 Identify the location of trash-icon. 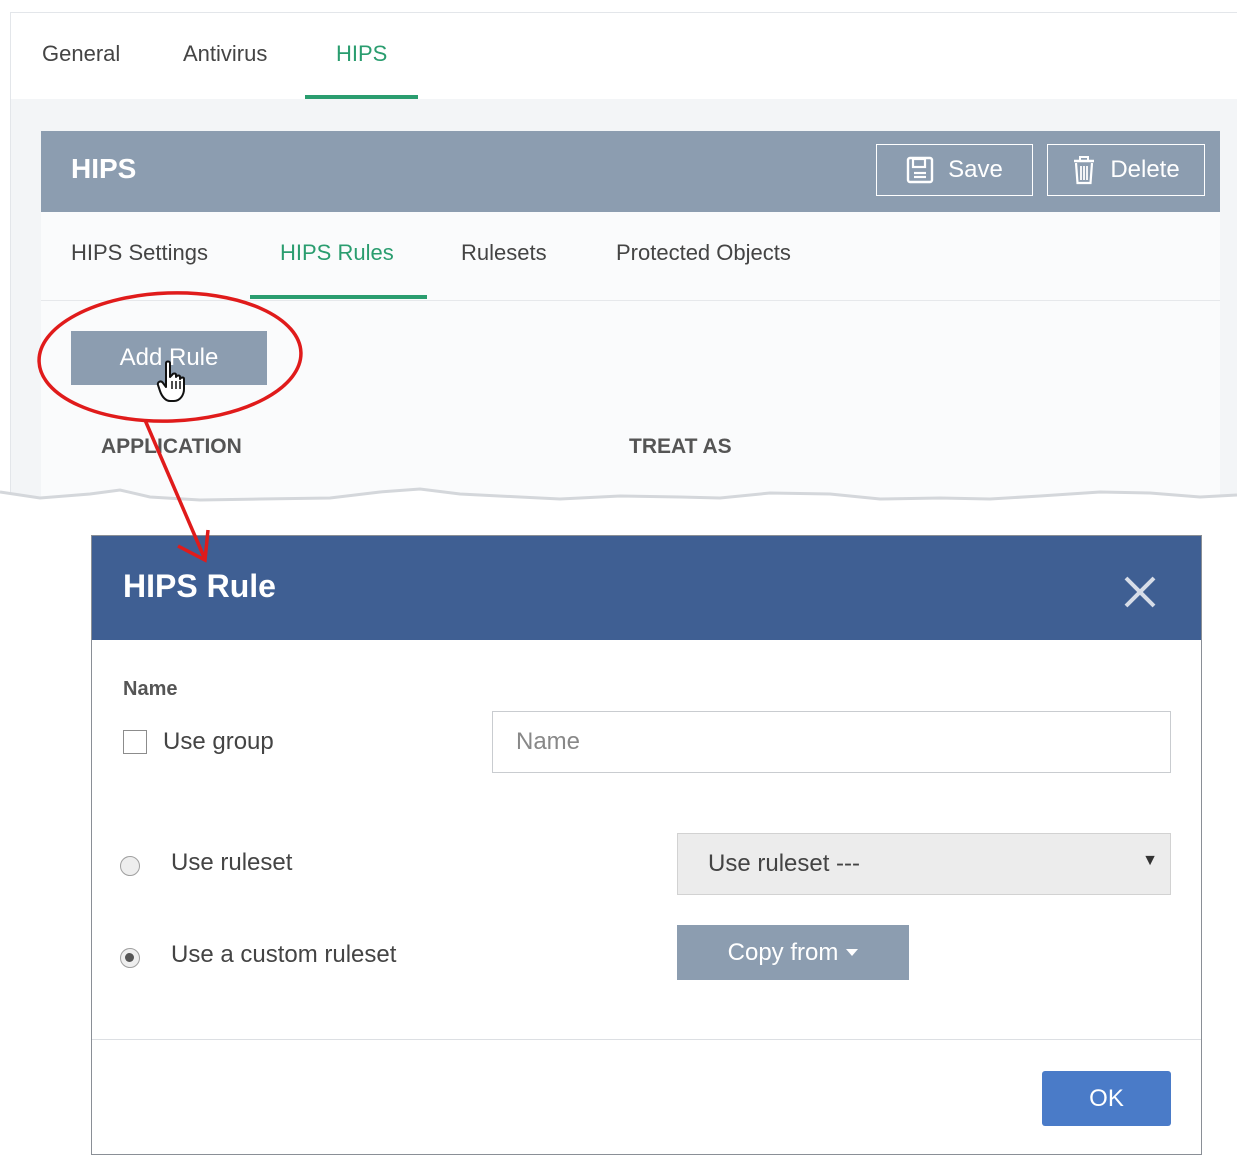
(1084, 170).